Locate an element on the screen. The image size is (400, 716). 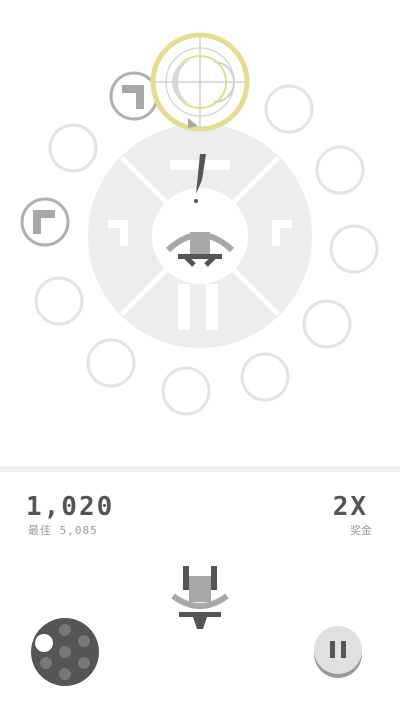
player-character is located at coordinates (200, 597).